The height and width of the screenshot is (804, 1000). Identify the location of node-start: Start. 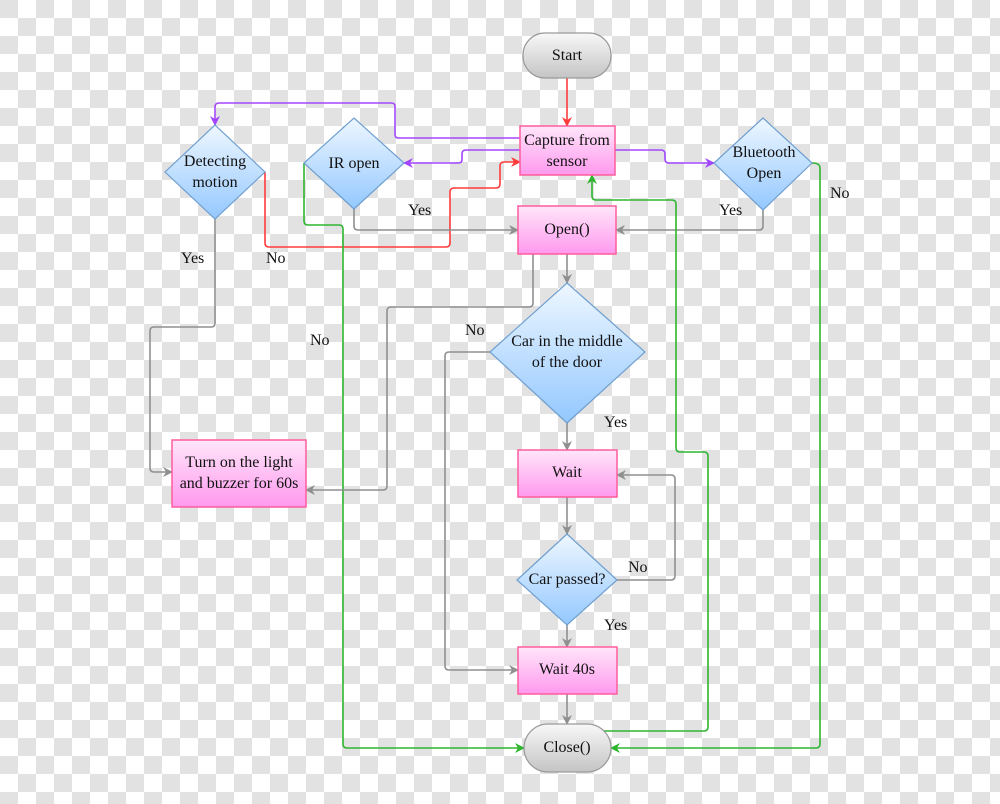
(567, 55).